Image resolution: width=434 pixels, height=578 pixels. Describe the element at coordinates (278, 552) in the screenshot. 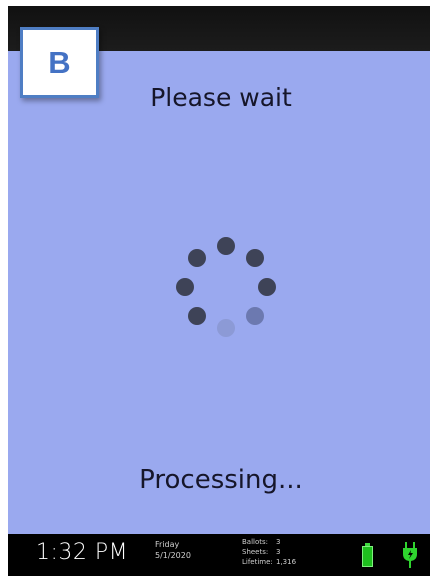

I see `sheets-value: 3` at that location.